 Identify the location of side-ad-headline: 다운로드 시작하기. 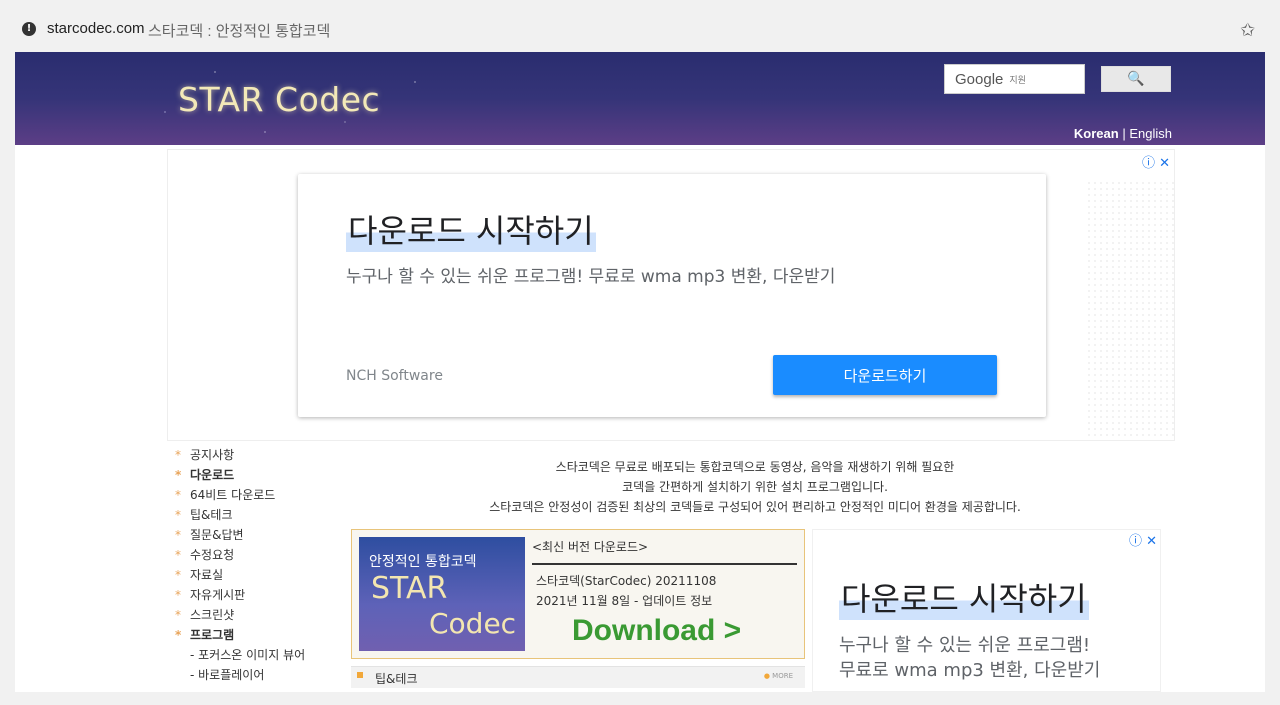
(964, 597).